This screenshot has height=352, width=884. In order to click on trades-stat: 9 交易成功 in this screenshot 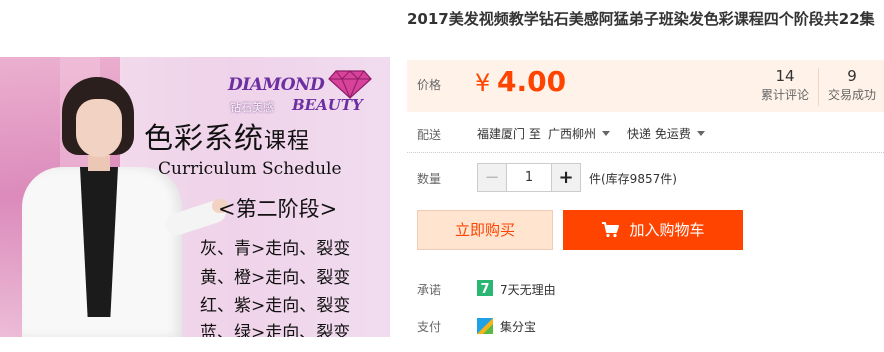, I will do `click(851, 85)`.